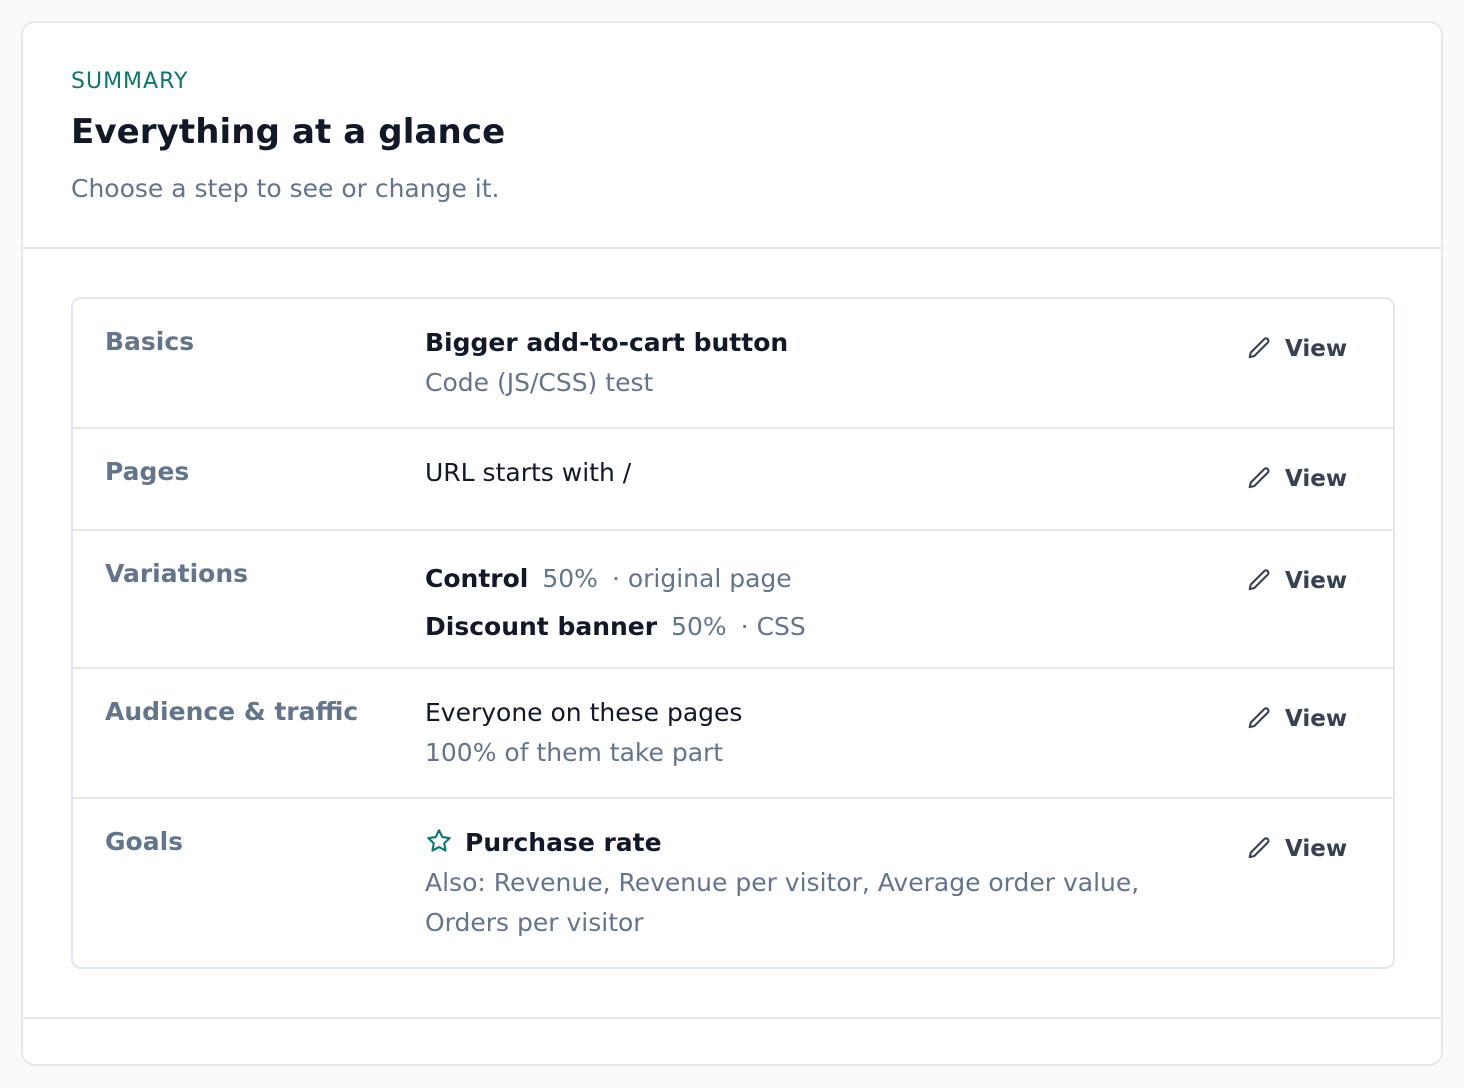 The height and width of the screenshot is (1088, 1464). Describe the element at coordinates (232, 711) in the screenshot. I see `row-label: Audience & traffic` at that location.